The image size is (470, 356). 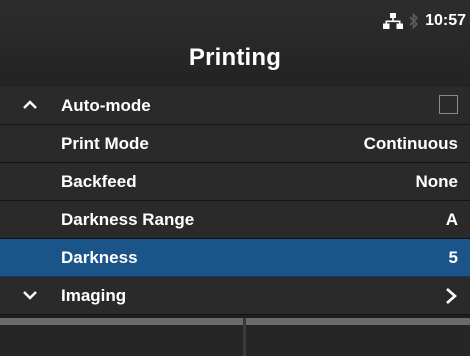 I want to click on left-softkey, so click(x=121, y=340).